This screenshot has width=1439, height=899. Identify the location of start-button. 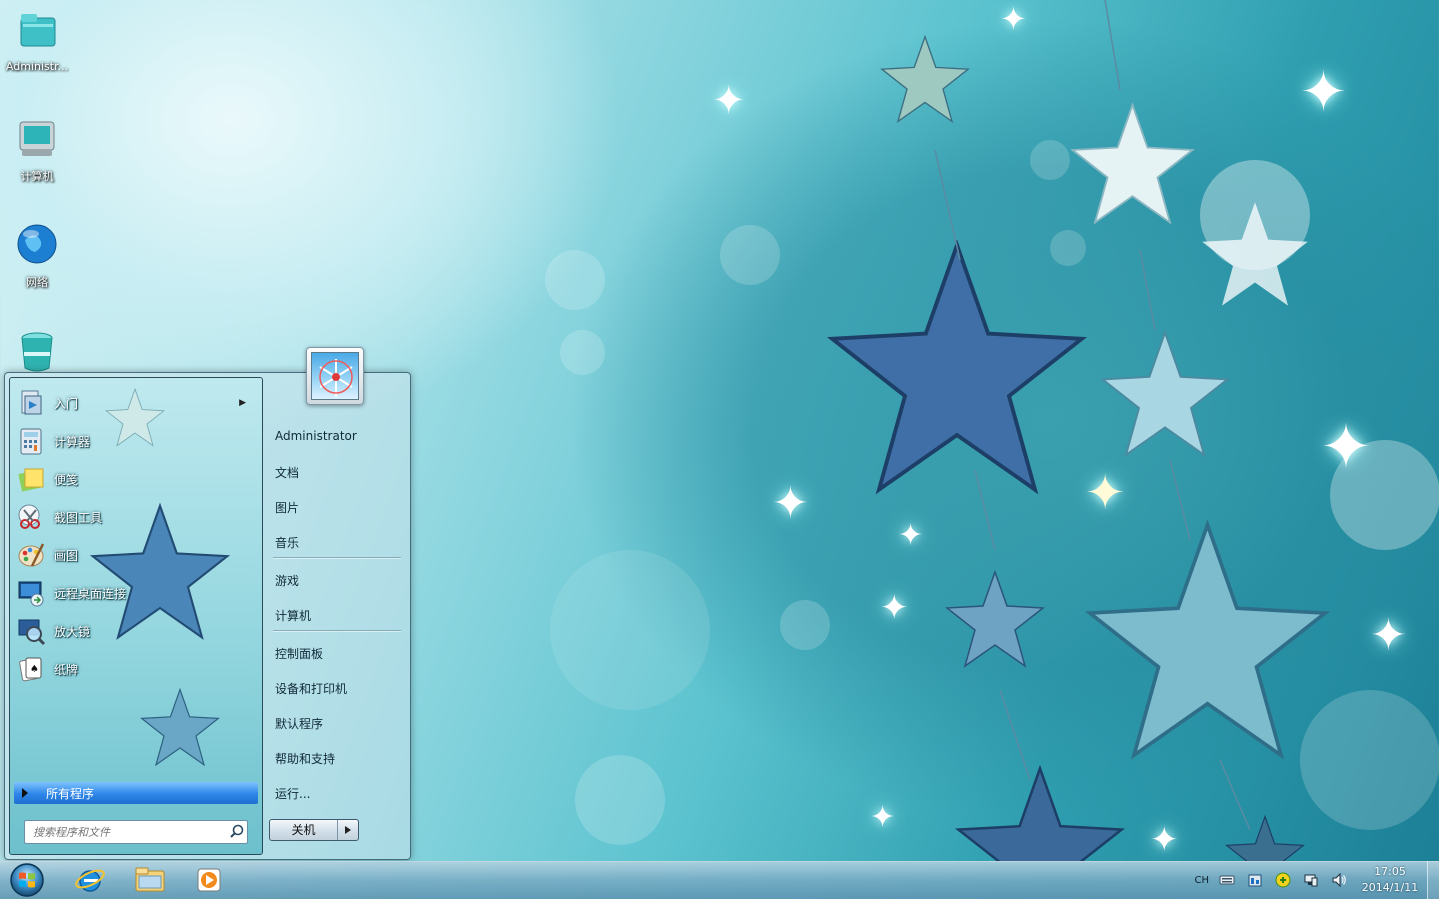
(27, 880).